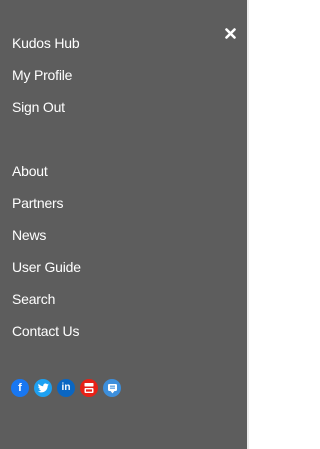  What do you see at coordinates (46, 273) in the screenshot?
I see `menu-item-user-guide: User Guide` at bounding box center [46, 273].